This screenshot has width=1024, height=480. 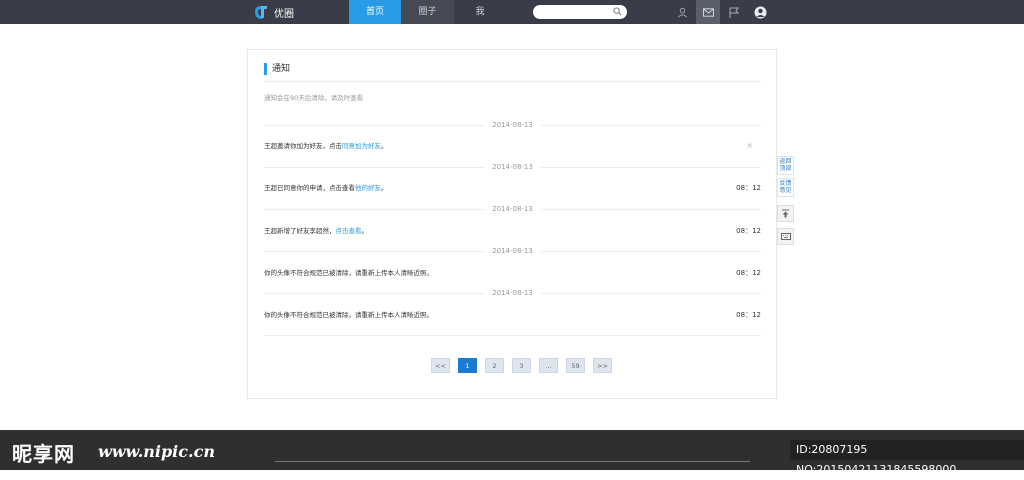 I want to click on footer-divider, so click(x=512, y=461).